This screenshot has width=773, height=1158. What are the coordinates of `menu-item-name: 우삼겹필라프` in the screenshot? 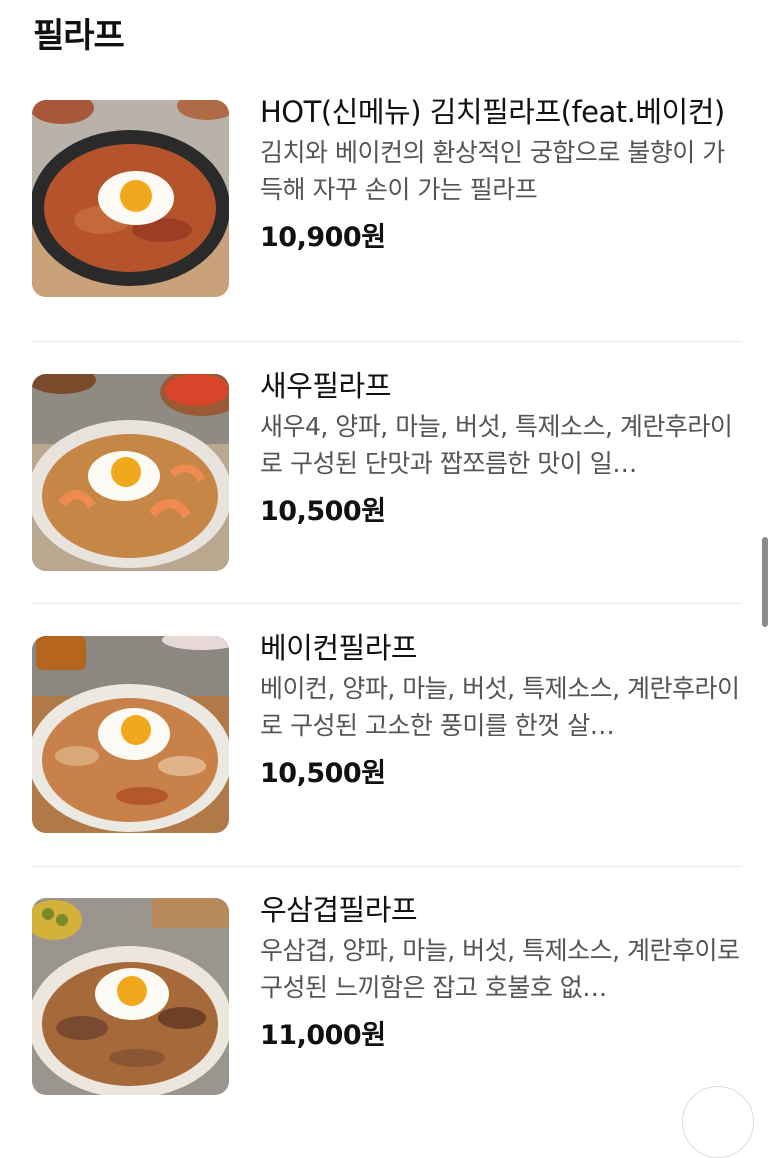 It's located at (339, 910).